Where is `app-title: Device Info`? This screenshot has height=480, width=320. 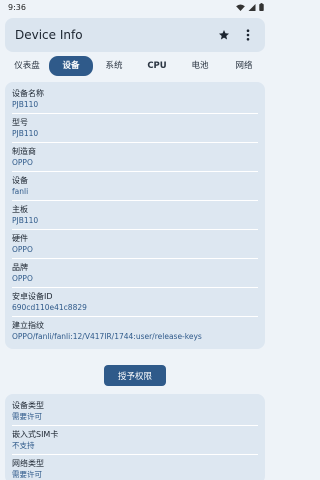 app-title: Device Info is located at coordinates (49, 35).